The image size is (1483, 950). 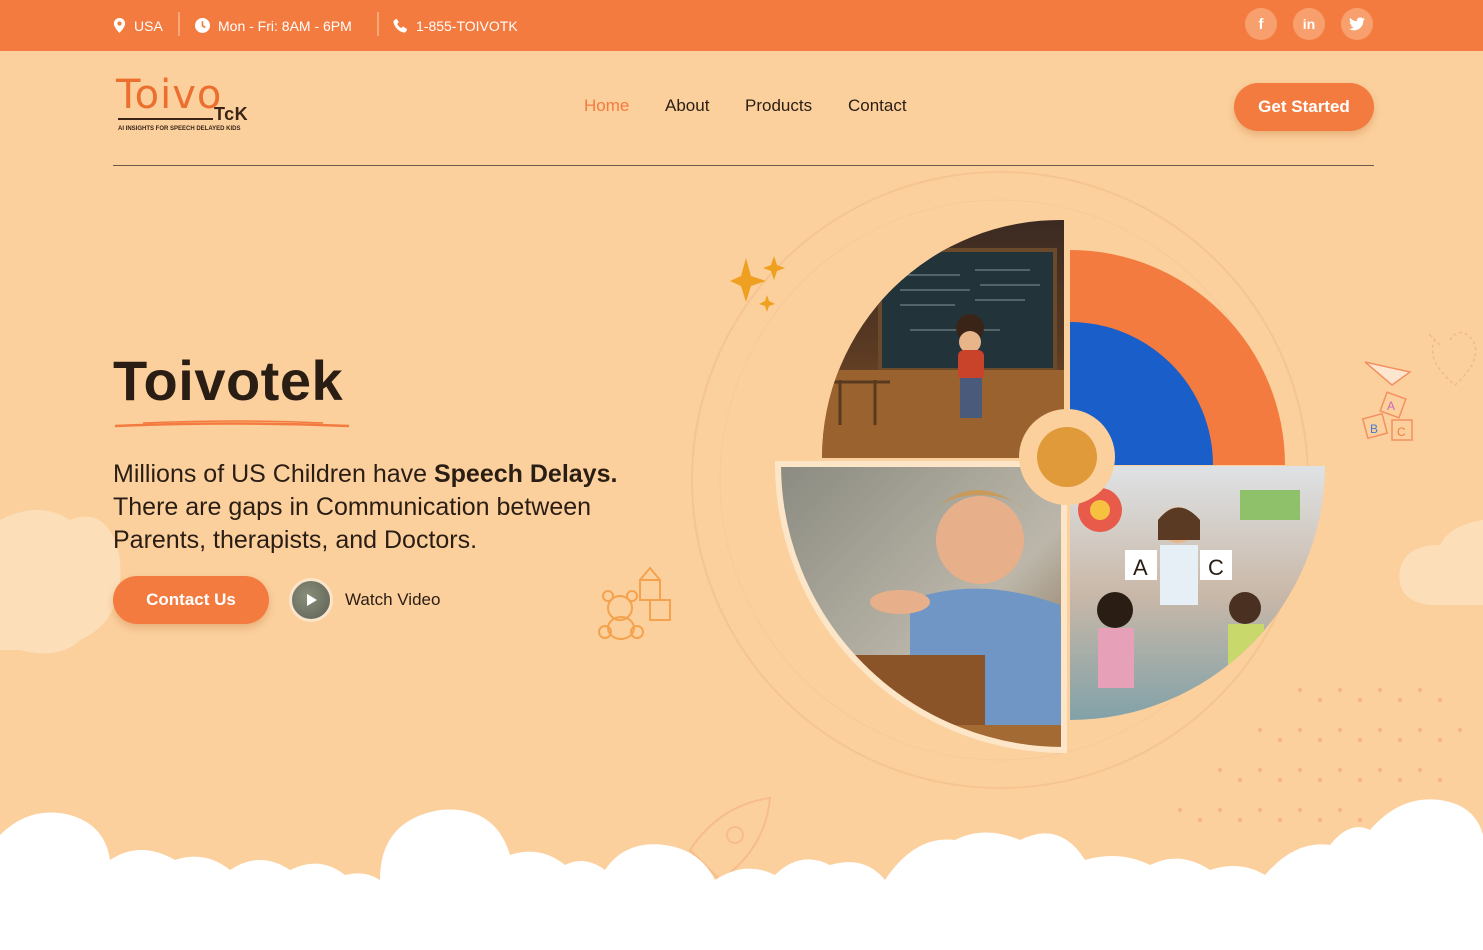 I want to click on title-underline, so click(x=232, y=424).